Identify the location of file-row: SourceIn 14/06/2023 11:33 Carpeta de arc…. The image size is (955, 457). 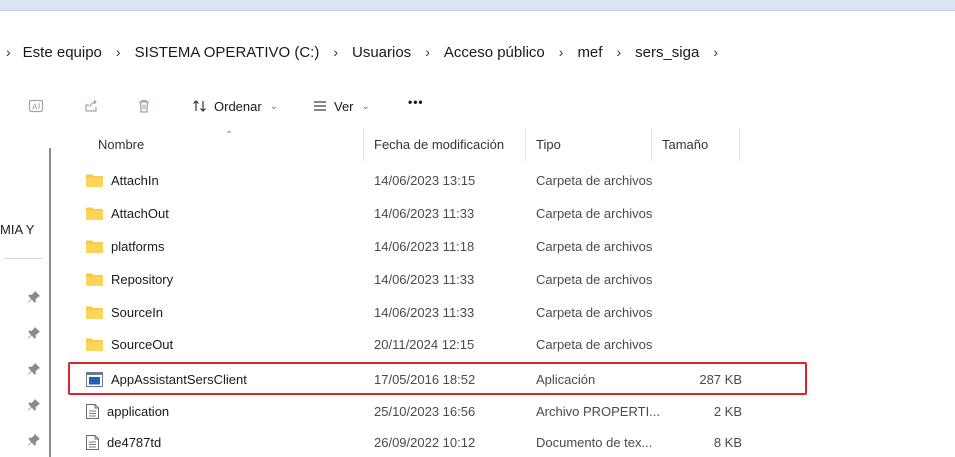
(440, 312).